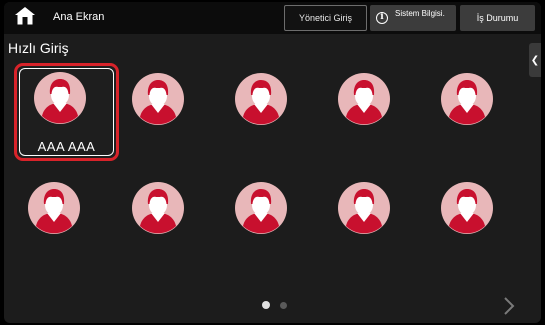  I want to click on chevron-right-icon, so click(509, 309).